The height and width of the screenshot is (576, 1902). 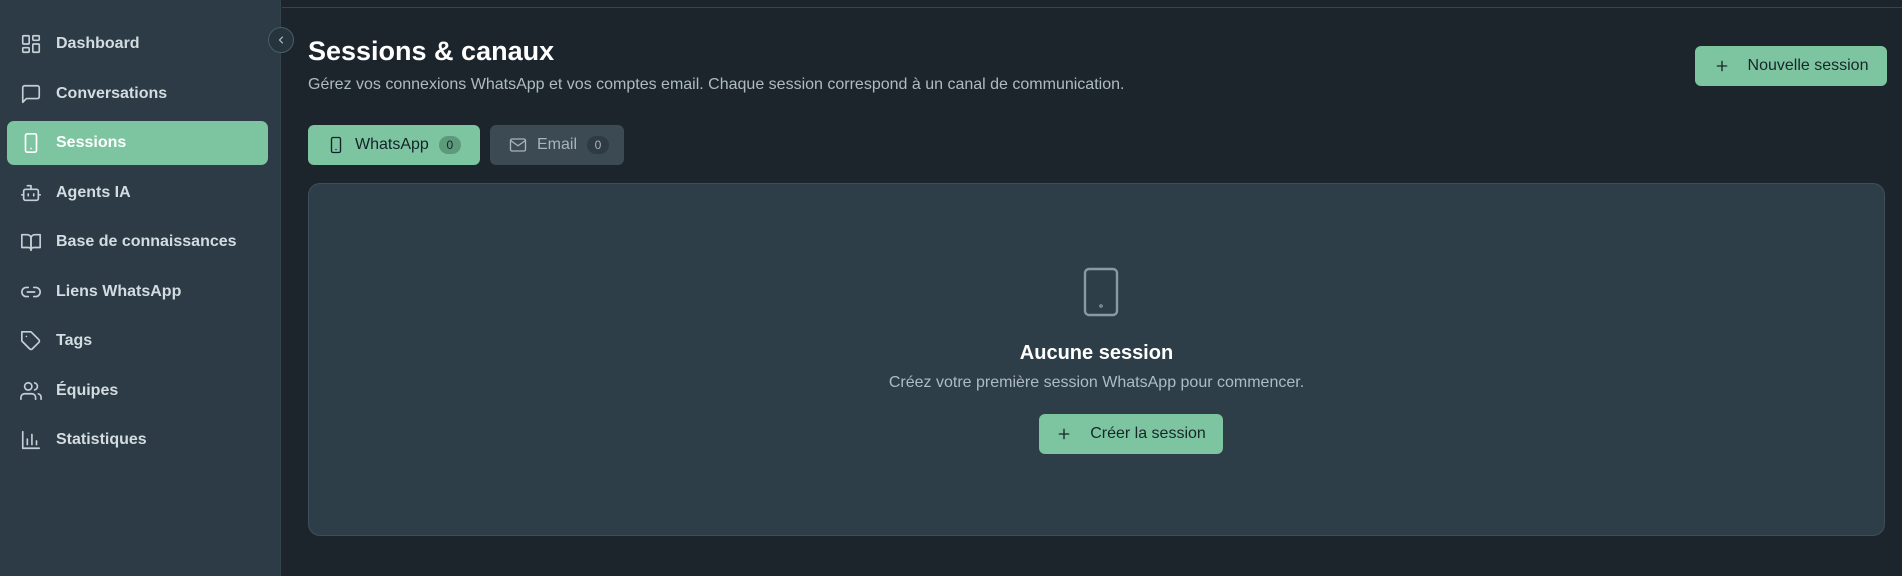 I want to click on sidebar-item-label: Dashboard, so click(x=98, y=43).